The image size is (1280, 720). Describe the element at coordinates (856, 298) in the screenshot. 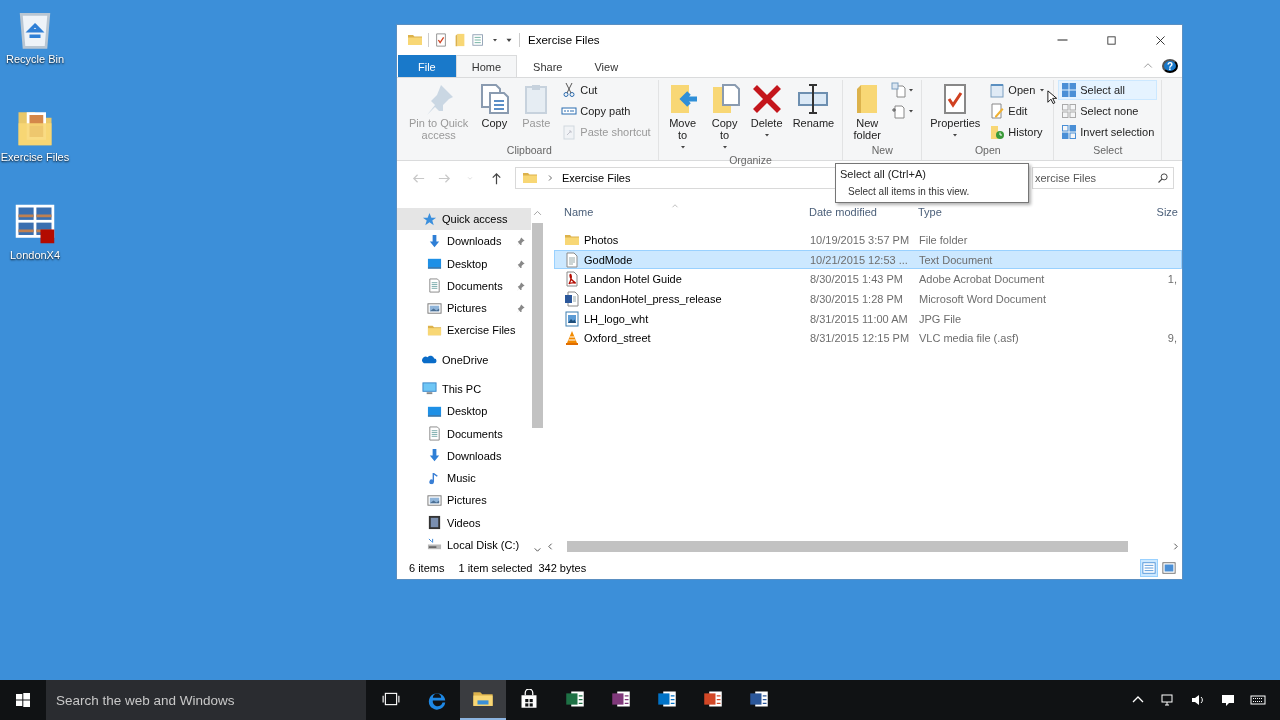

I see `date-cell-text: 8/30/2015 1:28 PM` at that location.